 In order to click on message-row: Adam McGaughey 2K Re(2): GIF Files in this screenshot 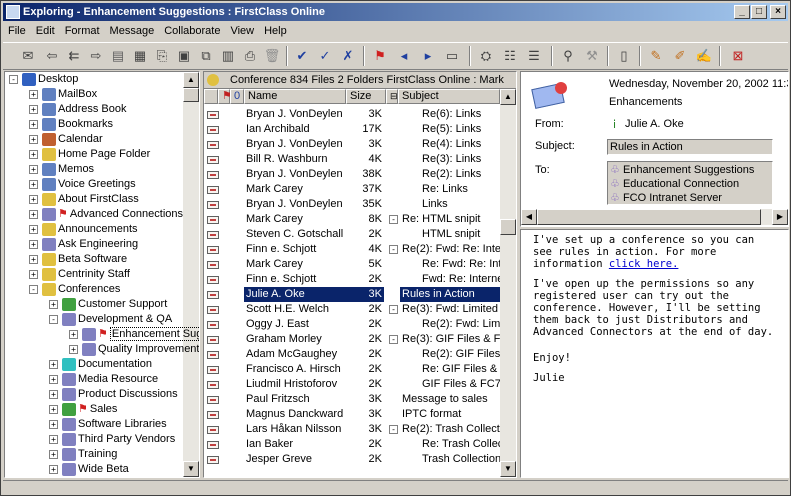, I will do `click(352, 354)`.